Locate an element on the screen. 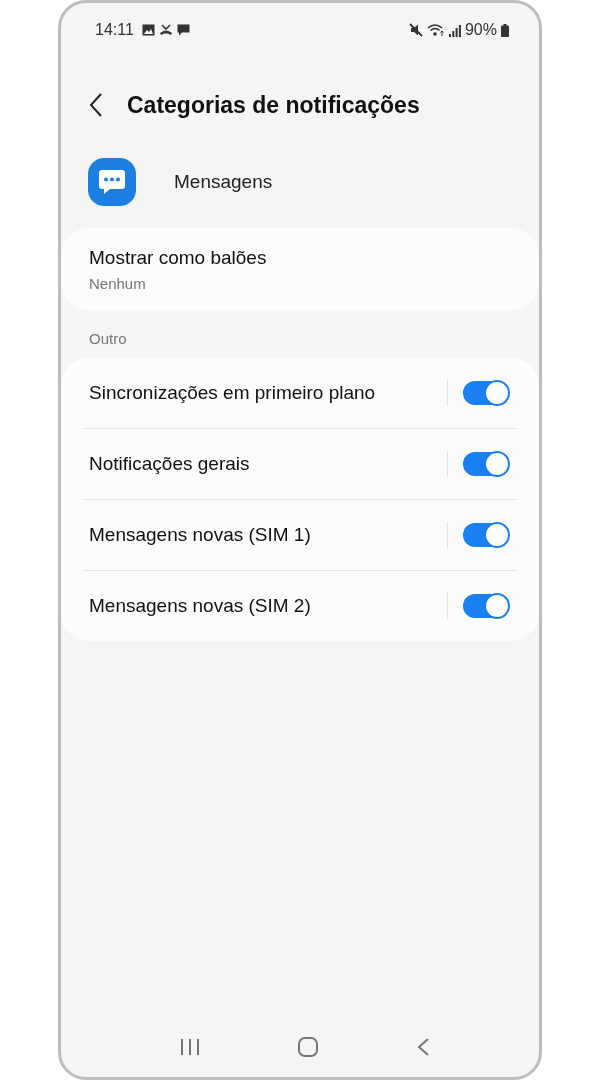 The width and height of the screenshot is (600, 1080). message-icon is located at coordinates (183, 30).